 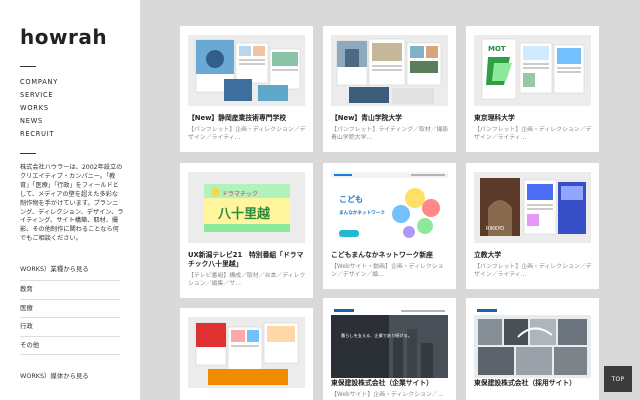 What do you see at coordinates (80, 37) in the screenshot?
I see `site-logo: howrah` at bounding box center [80, 37].